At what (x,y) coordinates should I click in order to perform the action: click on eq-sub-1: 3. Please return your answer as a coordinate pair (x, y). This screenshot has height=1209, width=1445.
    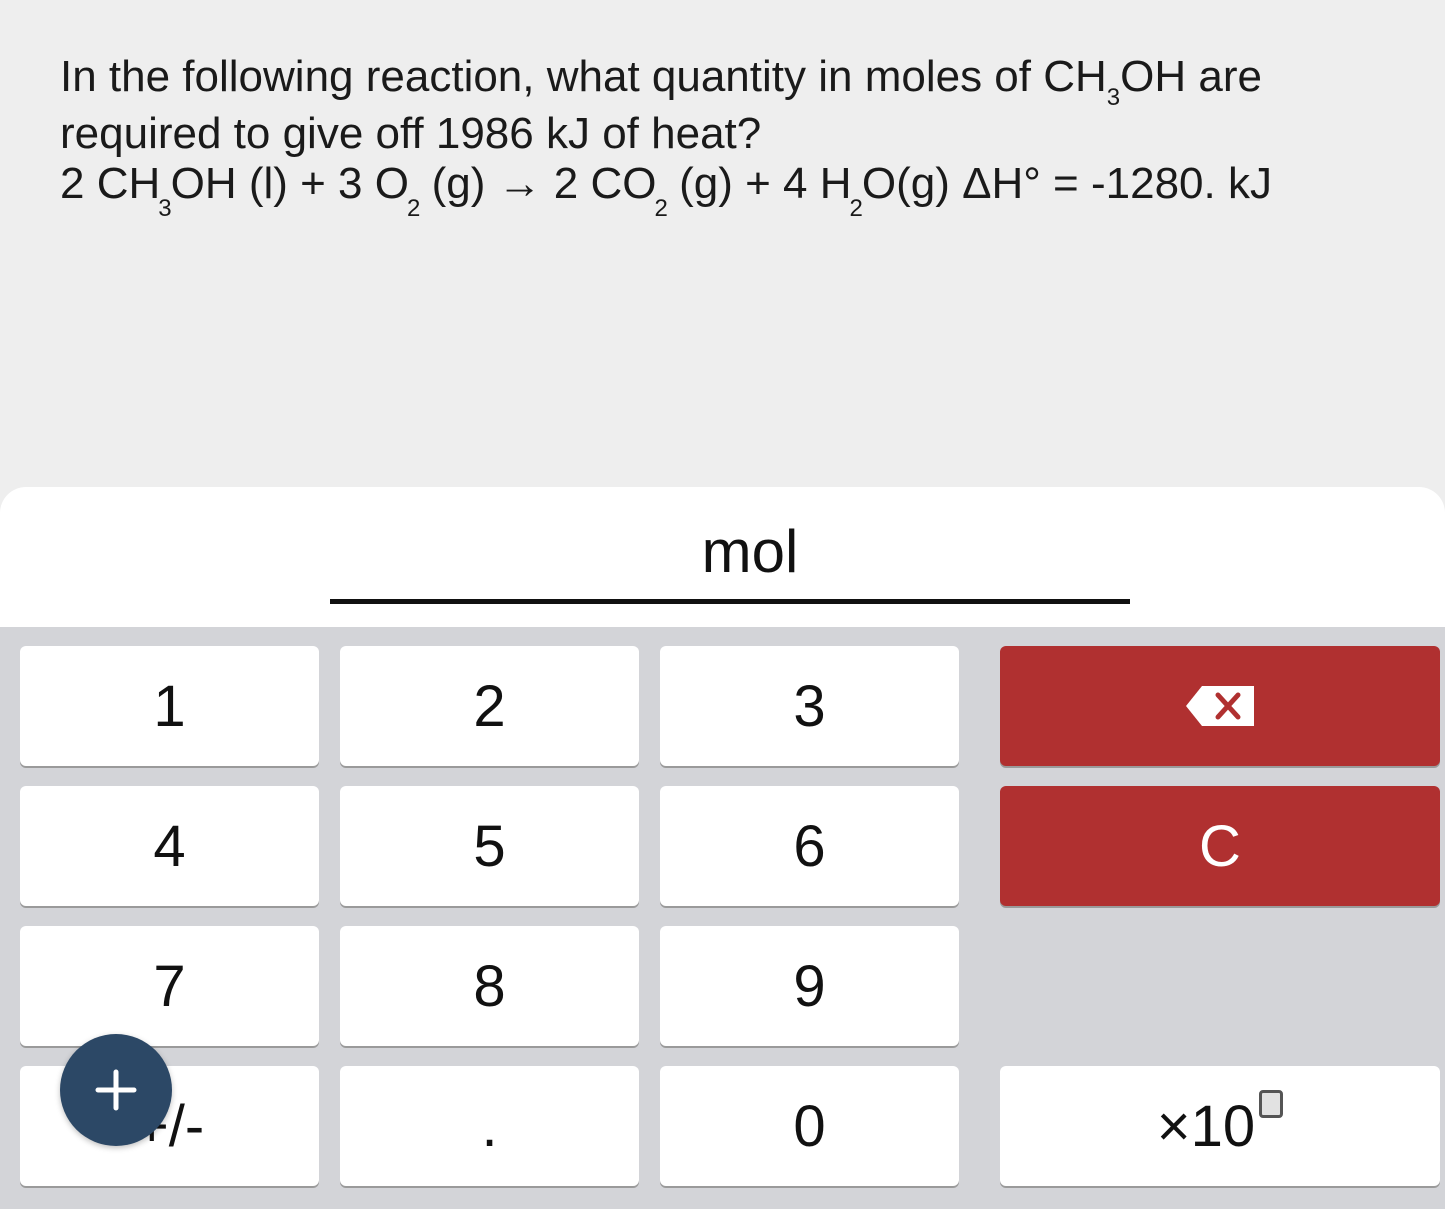
    Looking at the image, I should click on (165, 208).